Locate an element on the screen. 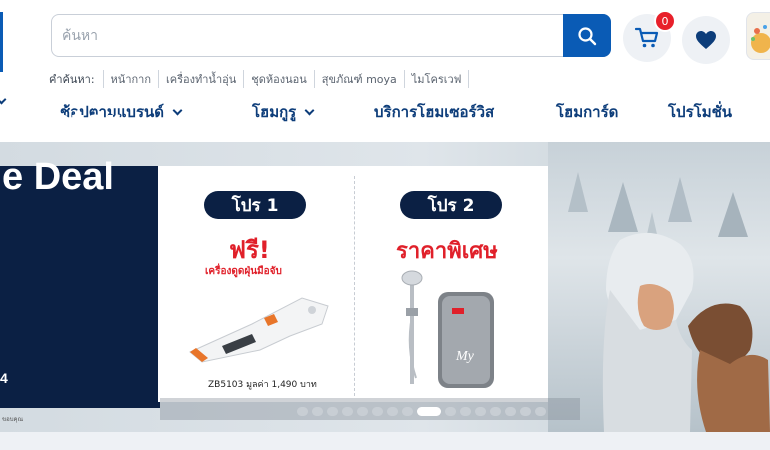  account-avatar is located at coordinates (758, 36).